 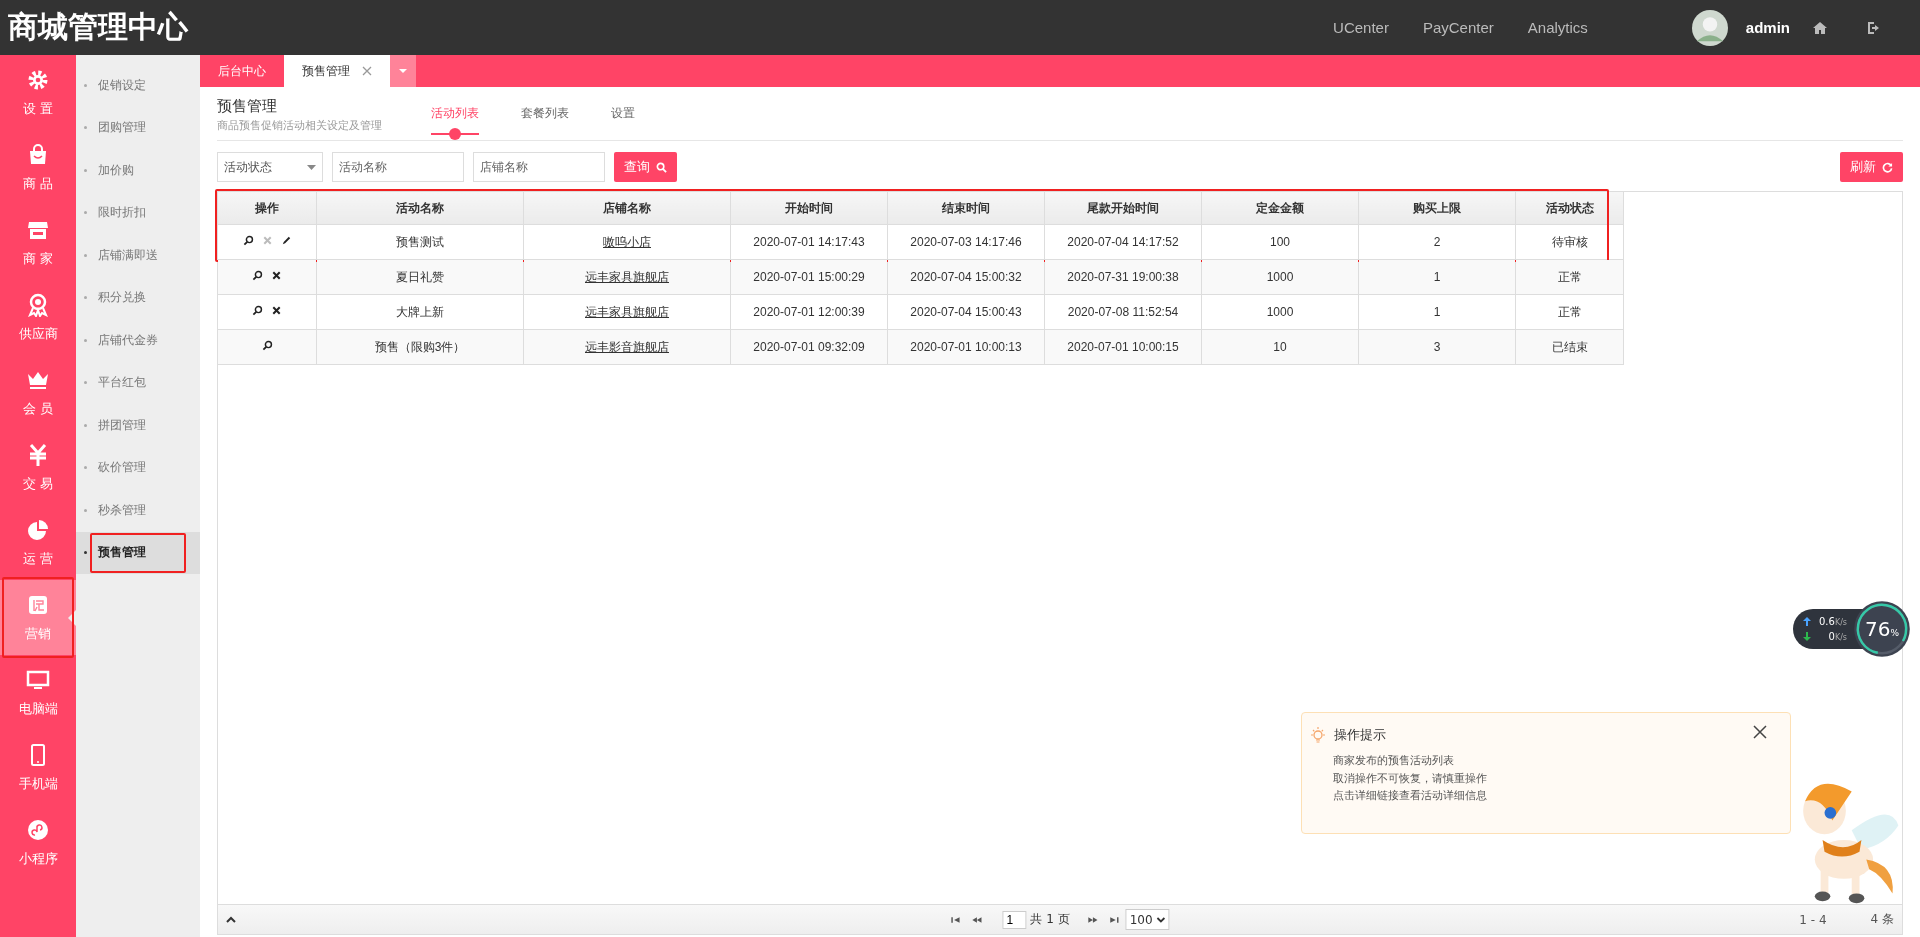 What do you see at coordinates (138, 552) in the screenshot?
I see `submenu-item: 预售管理` at bounding box center [138, 552].